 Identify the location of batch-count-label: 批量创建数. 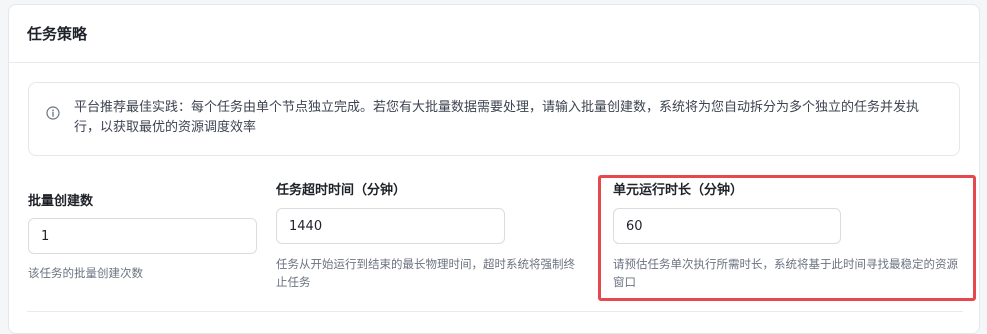
(61, 201).